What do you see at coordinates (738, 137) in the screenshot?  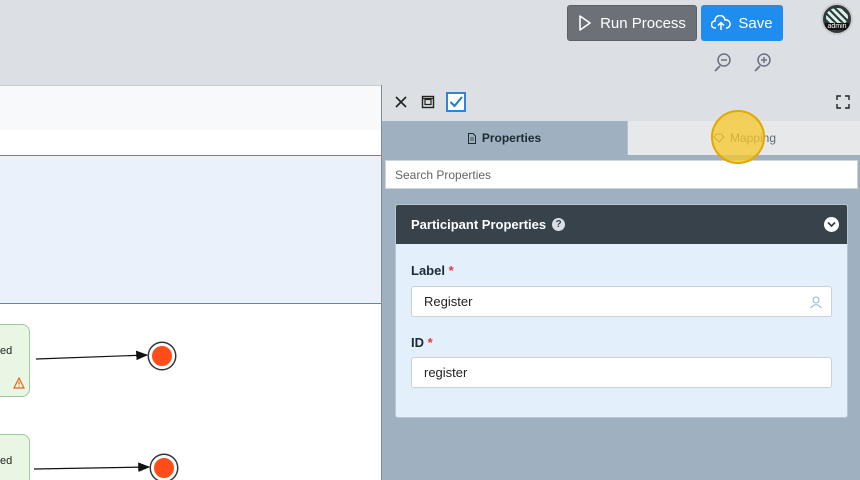 I see `click-highlight` at bounding box center [738, 137].